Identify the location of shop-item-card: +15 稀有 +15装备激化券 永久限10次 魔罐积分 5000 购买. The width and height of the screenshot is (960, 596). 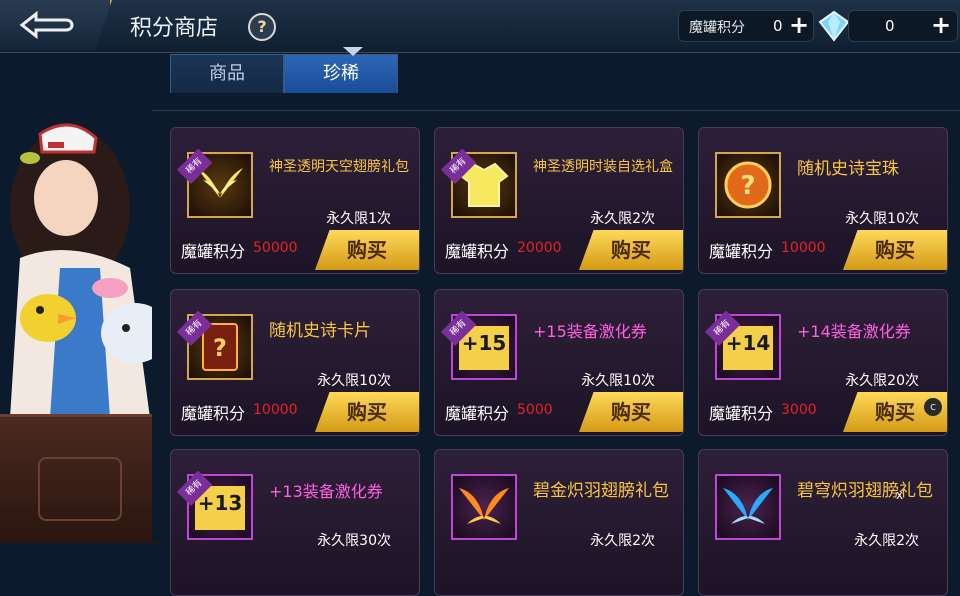
(559, 362).